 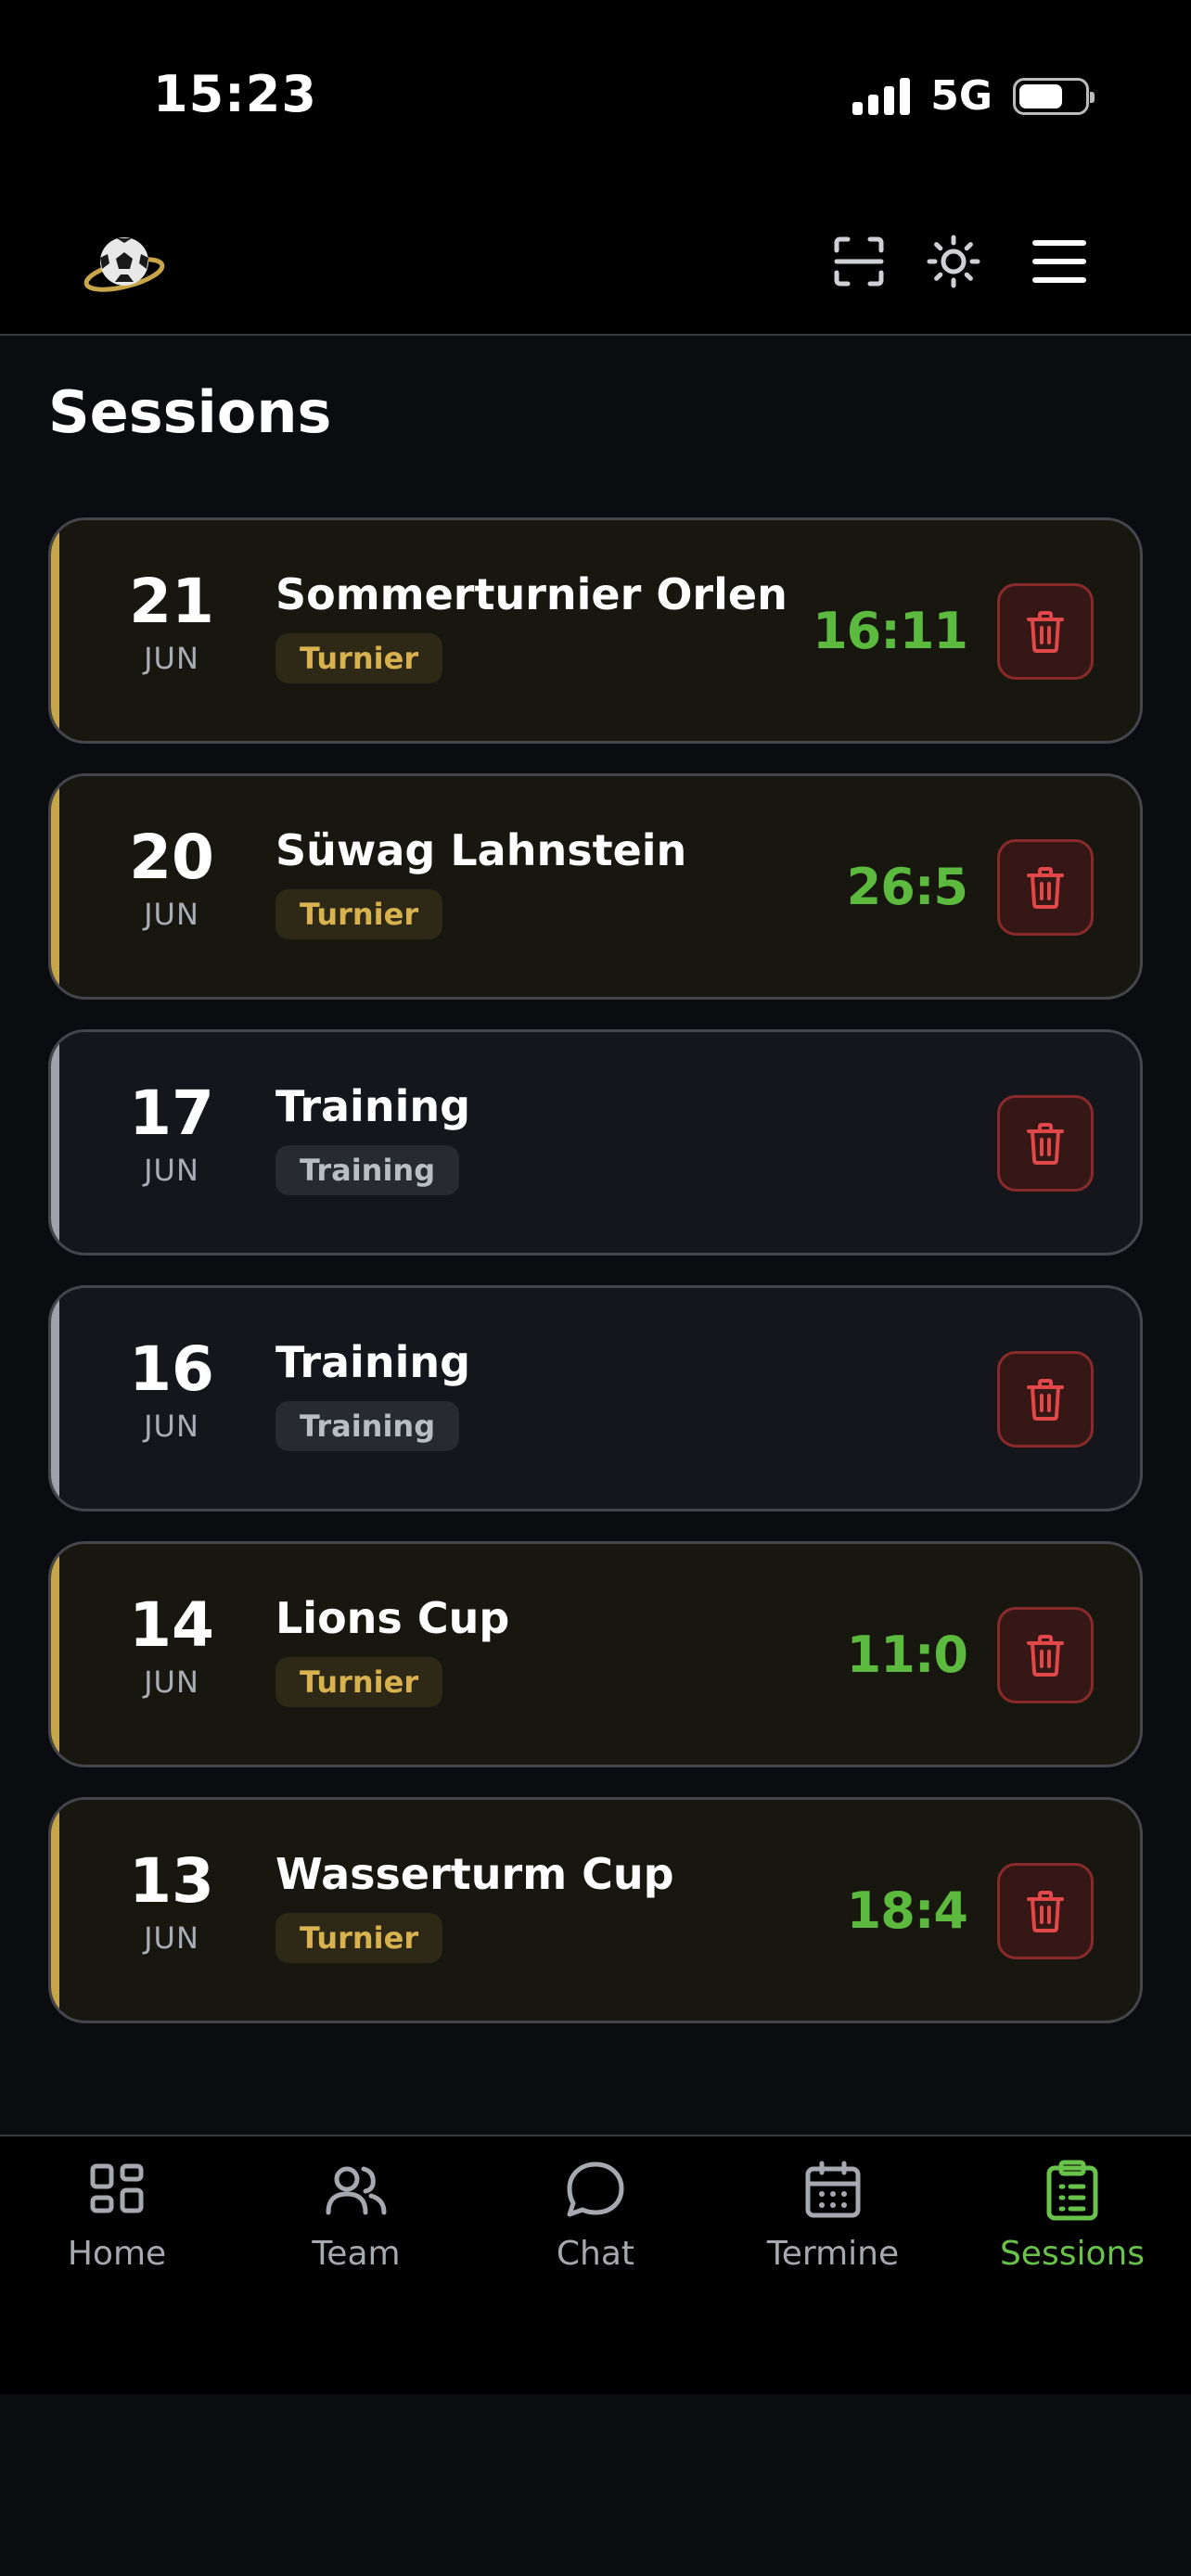 I want to click on session-card: 21 JUN Sommerturnier Orlen Turnier 16:11, so click(x=595, y=630).